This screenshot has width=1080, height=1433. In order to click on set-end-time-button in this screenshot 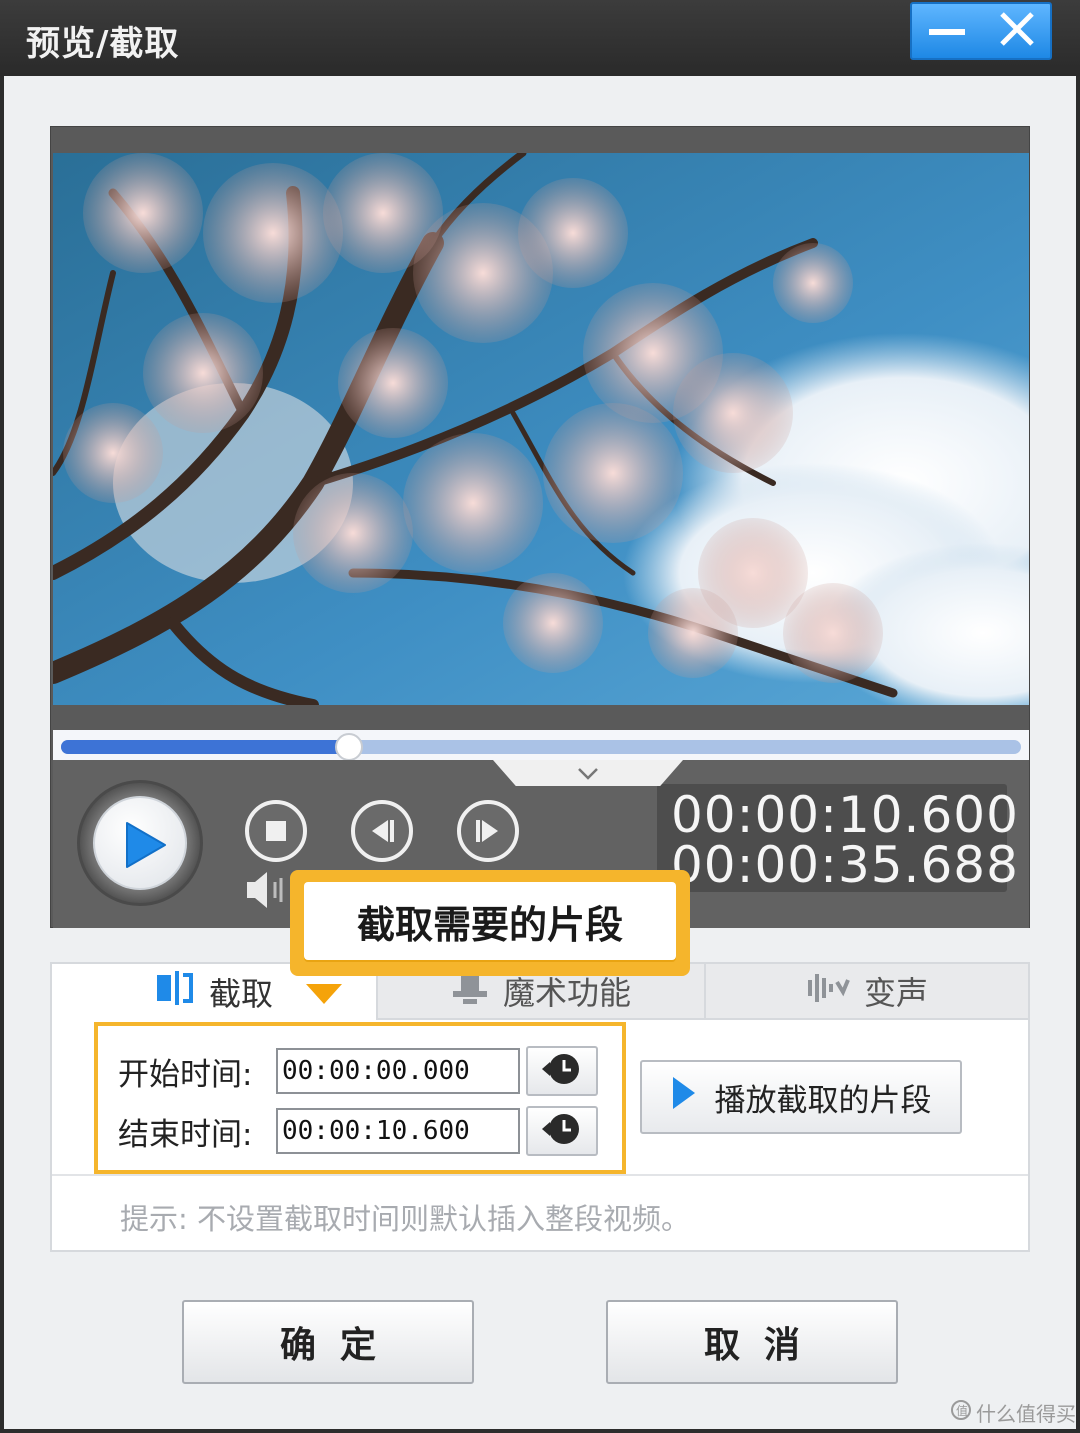, I will do `click(562, 1131)`.